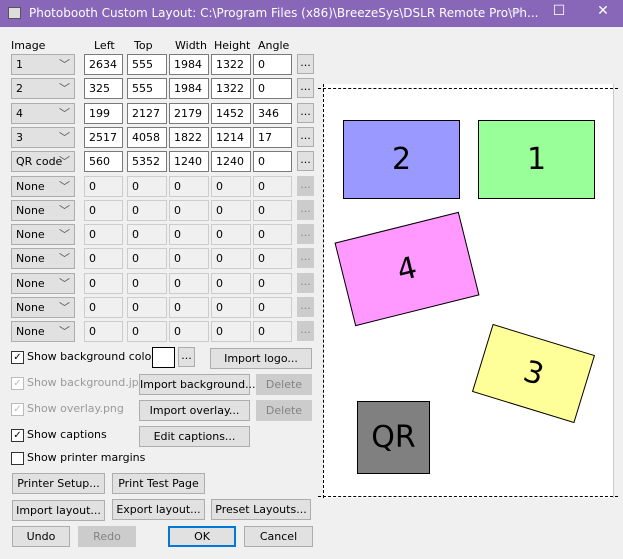 The image size is (623, 559). Describe the element at coordinates (284, 410) in the screenshot. I see `delete-overlay-button: Delete` at that location.